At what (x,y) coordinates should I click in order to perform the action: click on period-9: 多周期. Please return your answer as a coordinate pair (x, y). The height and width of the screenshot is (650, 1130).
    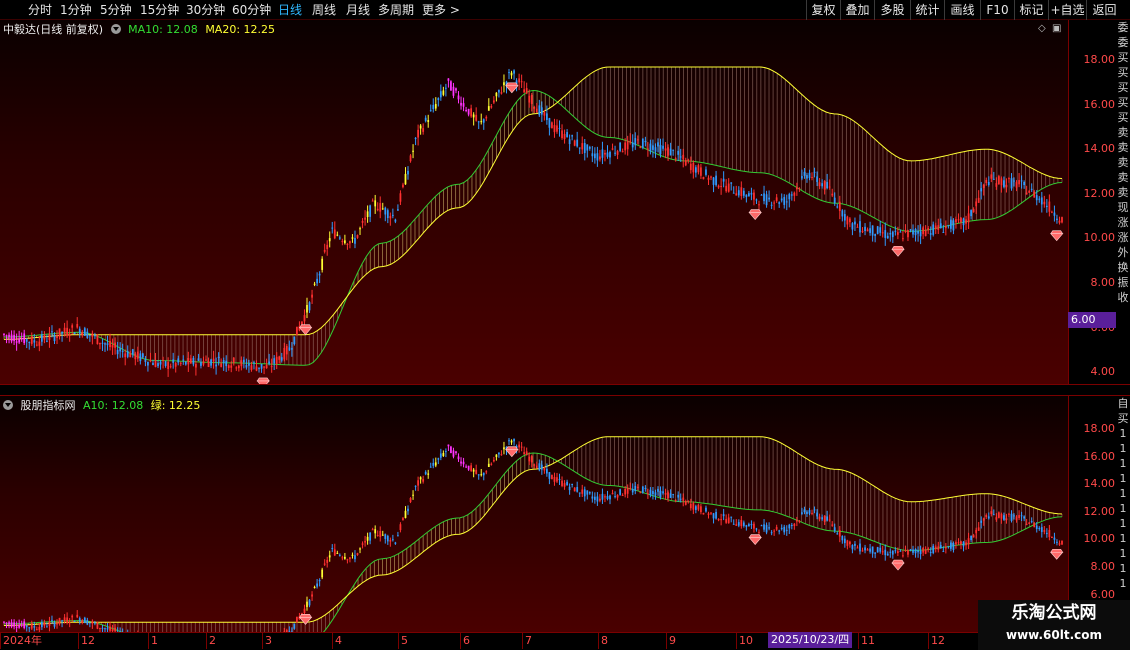
    Looking at the image, I should click on (396, 10).